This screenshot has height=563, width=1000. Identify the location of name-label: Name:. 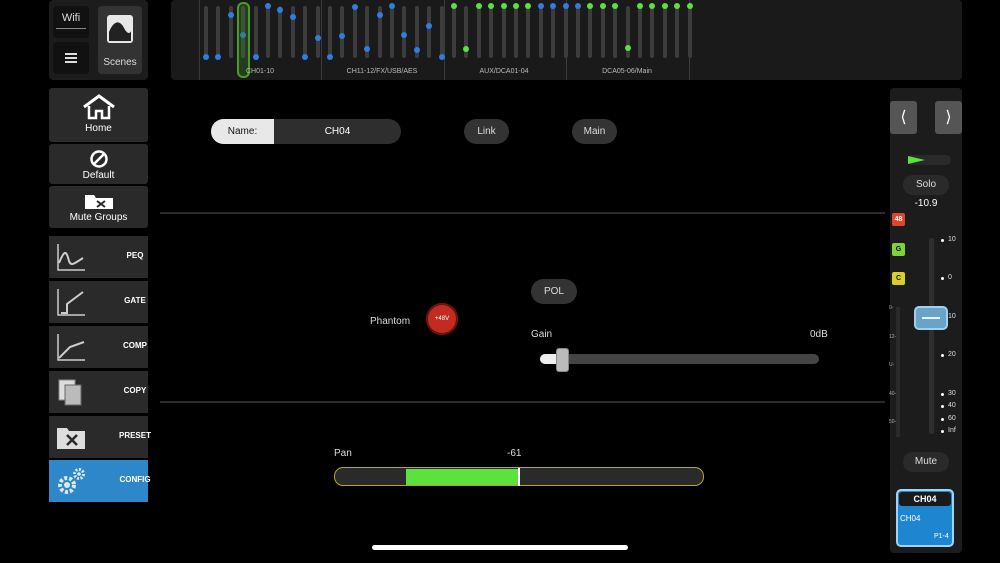
(242, 131).